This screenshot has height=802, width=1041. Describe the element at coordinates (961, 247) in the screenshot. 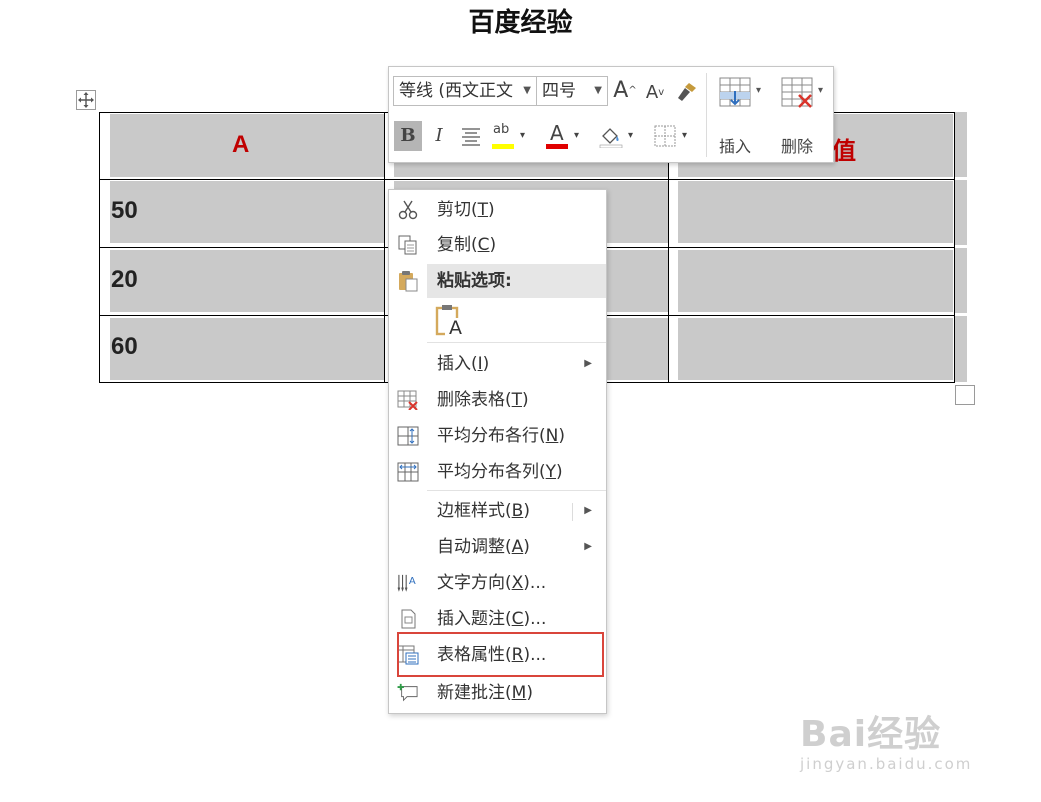

I see `table-end-of-row-markers` at that location.